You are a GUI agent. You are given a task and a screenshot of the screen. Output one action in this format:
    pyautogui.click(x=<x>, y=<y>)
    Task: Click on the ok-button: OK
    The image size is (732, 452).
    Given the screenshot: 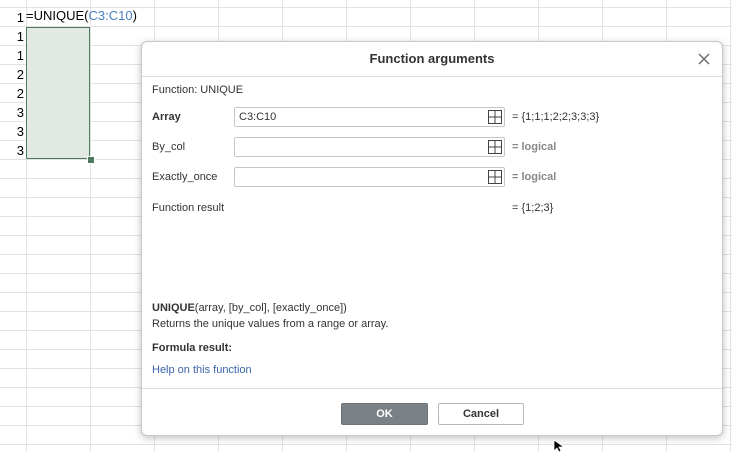 What is the action you would take?
    pyautogui.click(x=384, y=414)
    